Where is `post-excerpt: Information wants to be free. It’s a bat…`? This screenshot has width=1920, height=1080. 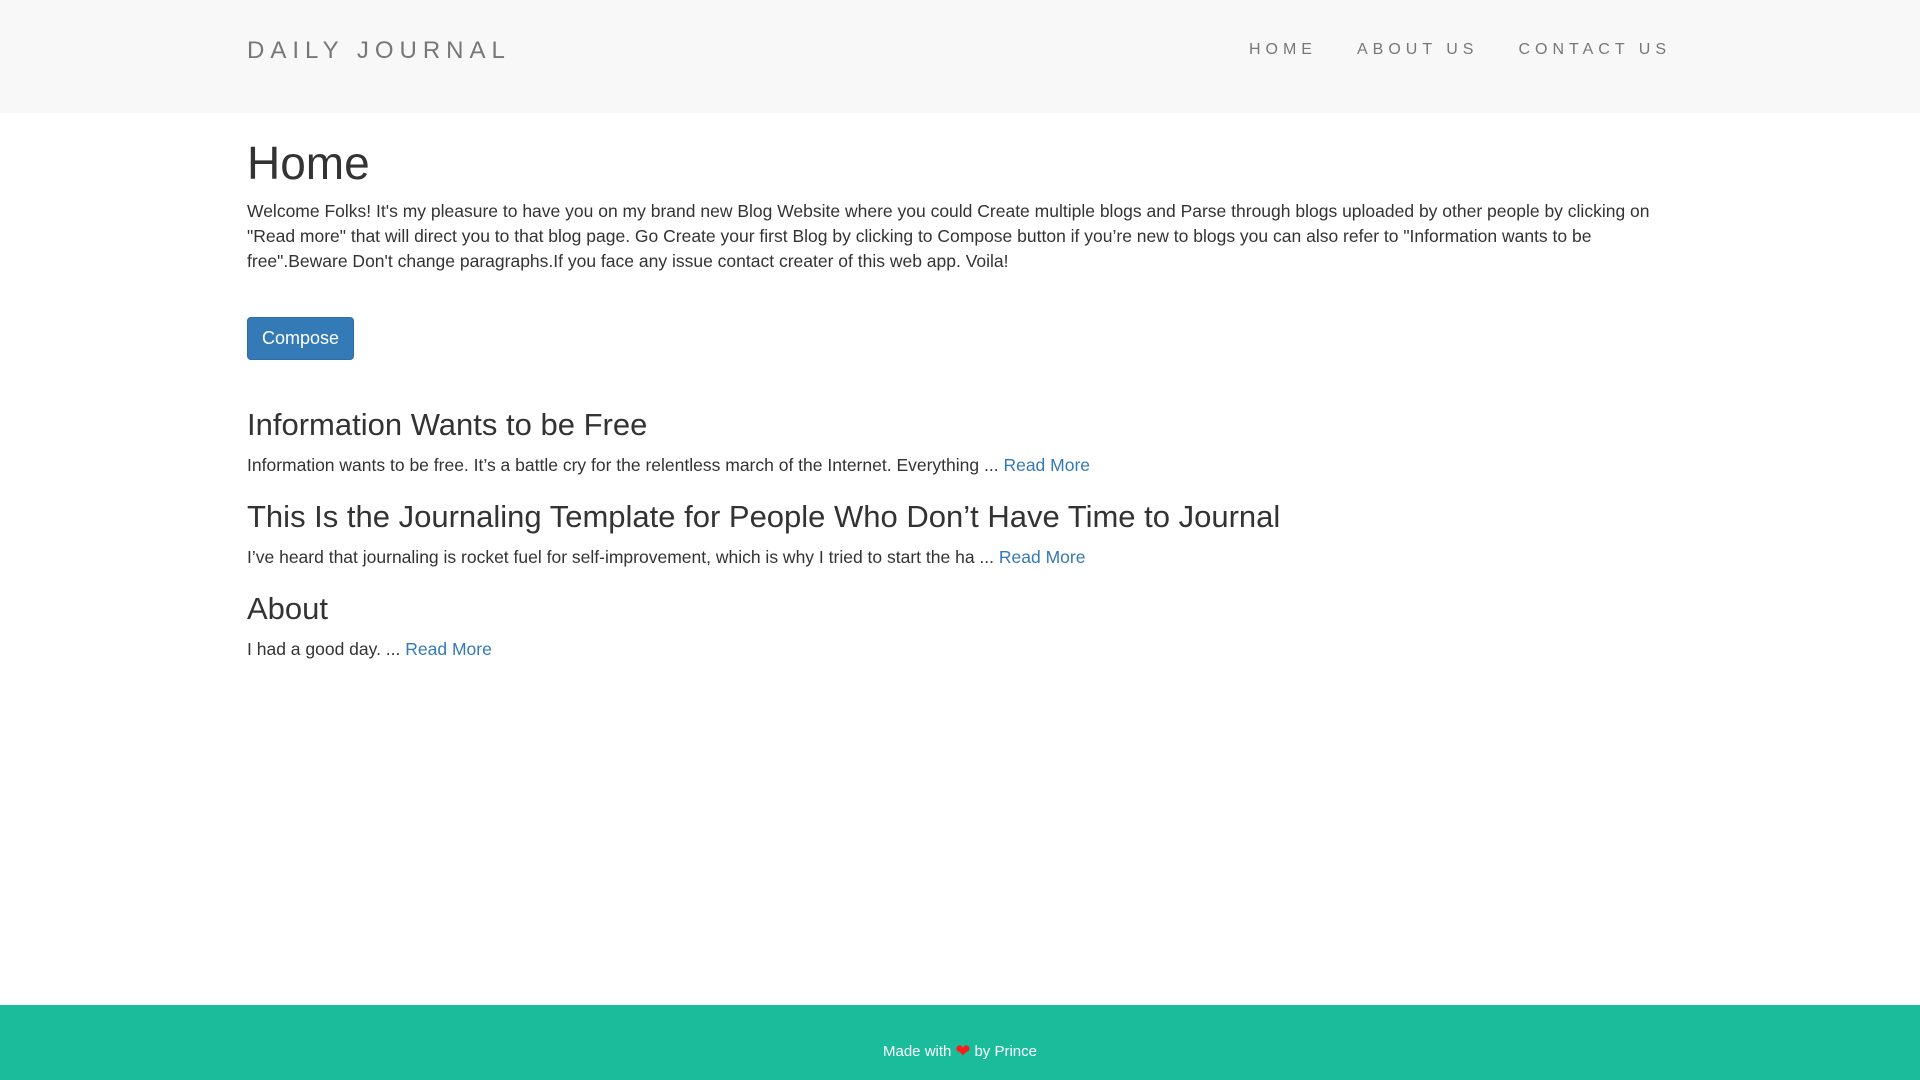 post-excerpt: Information wants to be free. It’s a bat… is located at coordinates (623, 465).